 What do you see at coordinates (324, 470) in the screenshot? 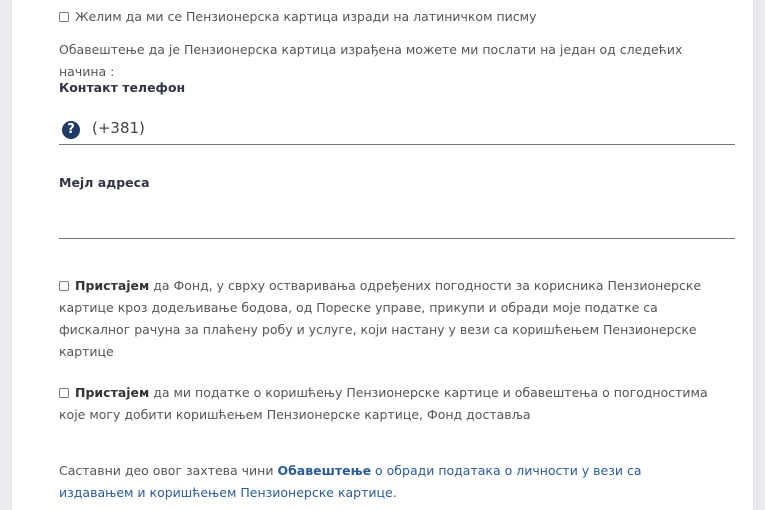
I see `privacy-notice-link: Обавештење` at bounding box center [324, 470].